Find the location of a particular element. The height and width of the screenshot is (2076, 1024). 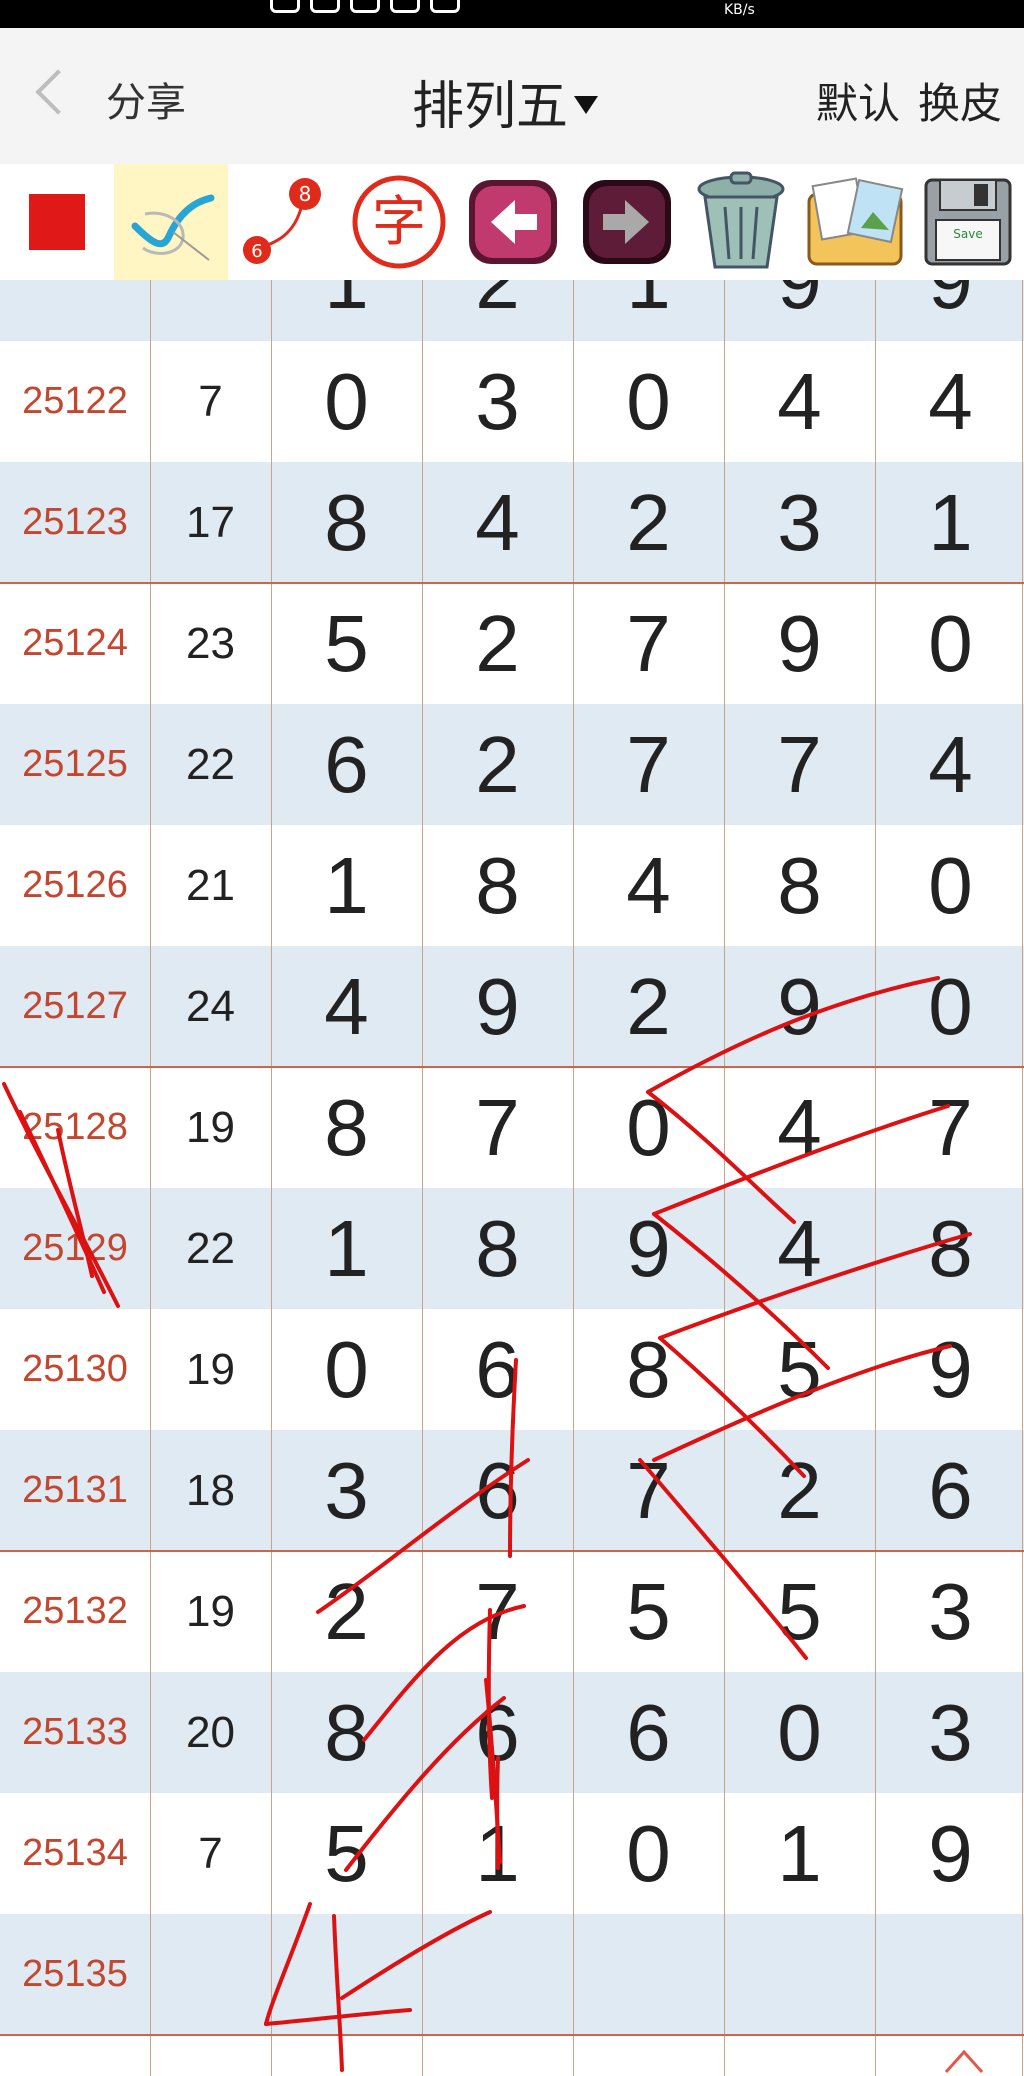

text-tool-button: 字 is located at coordinates (399, 222).